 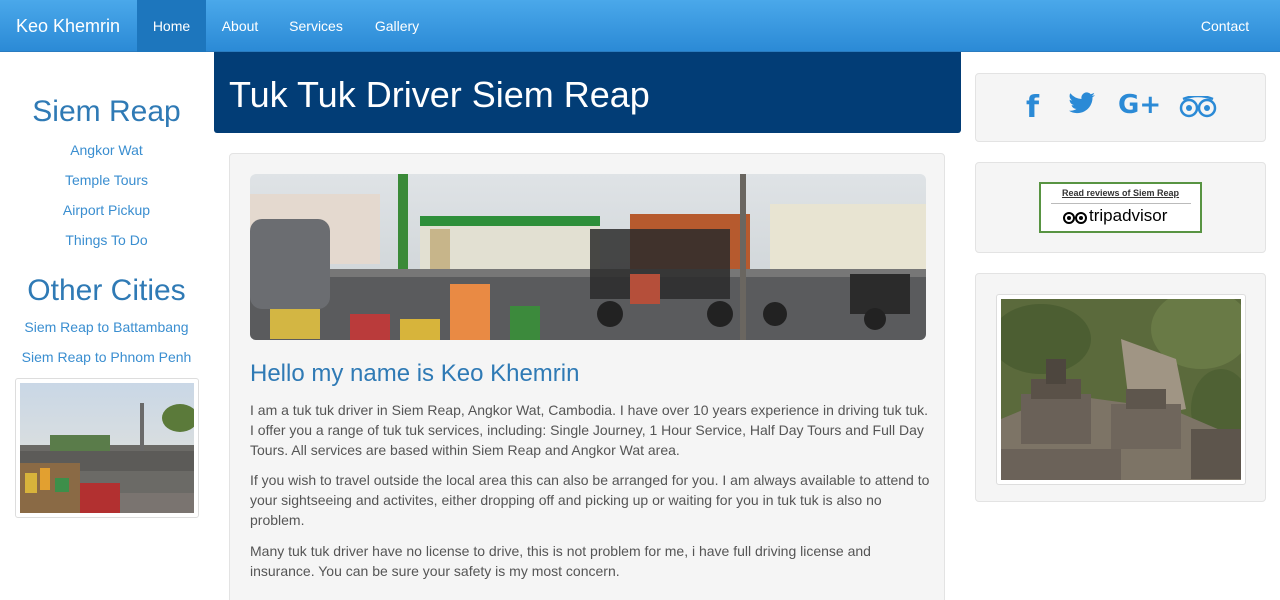 I want to click on siem-reap-heading: Siem Reap, so click(x=106, y=111).